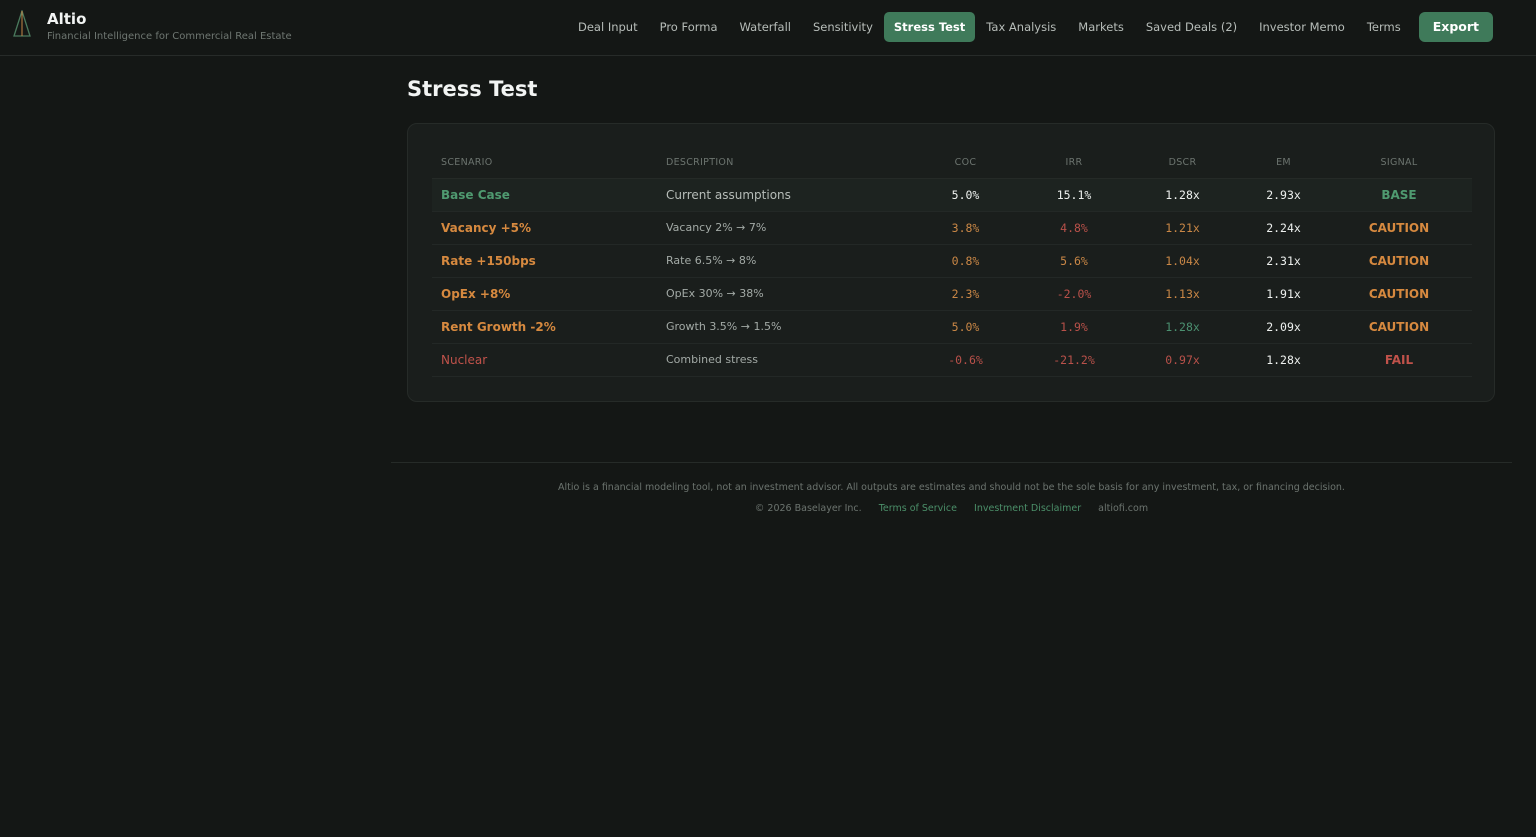  What do you see at coordinates (782, 327) in the screenshot?
I see `scenario-description: Growth 3.5% → 1.5%` at bounding box center [782, 327].